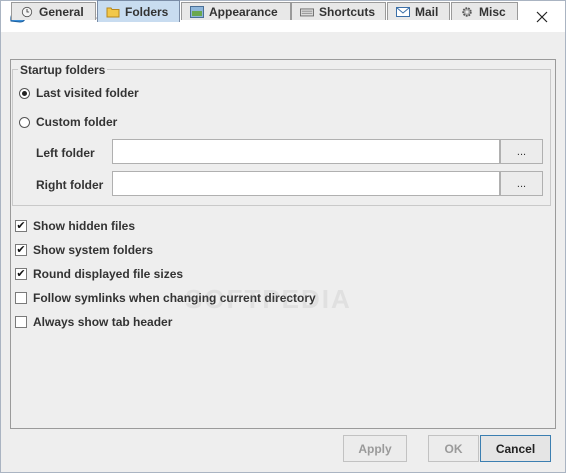 The image size is (566, 473). Describe the element at coordinates (347, 11) in the screenshot. I see `tab-label: Shortcuts` at that location.